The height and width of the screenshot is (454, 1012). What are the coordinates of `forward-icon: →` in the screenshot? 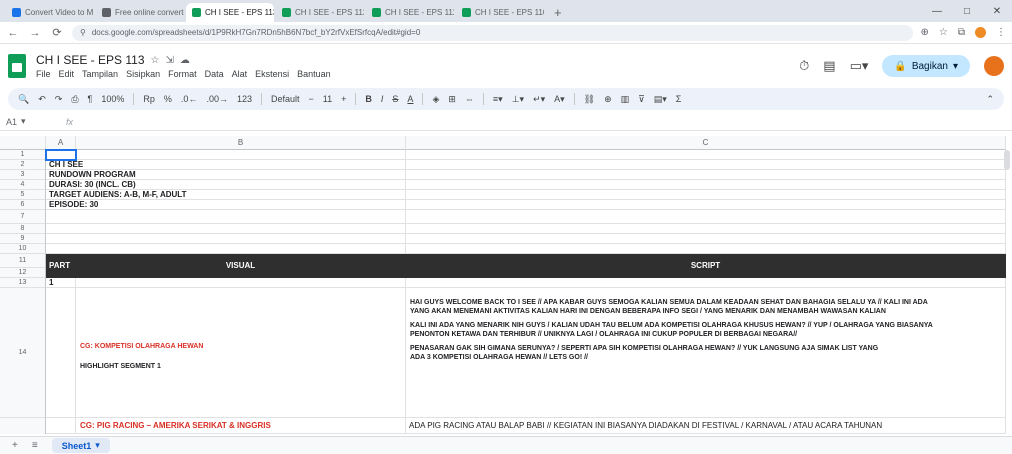 It's located at (35, 33).